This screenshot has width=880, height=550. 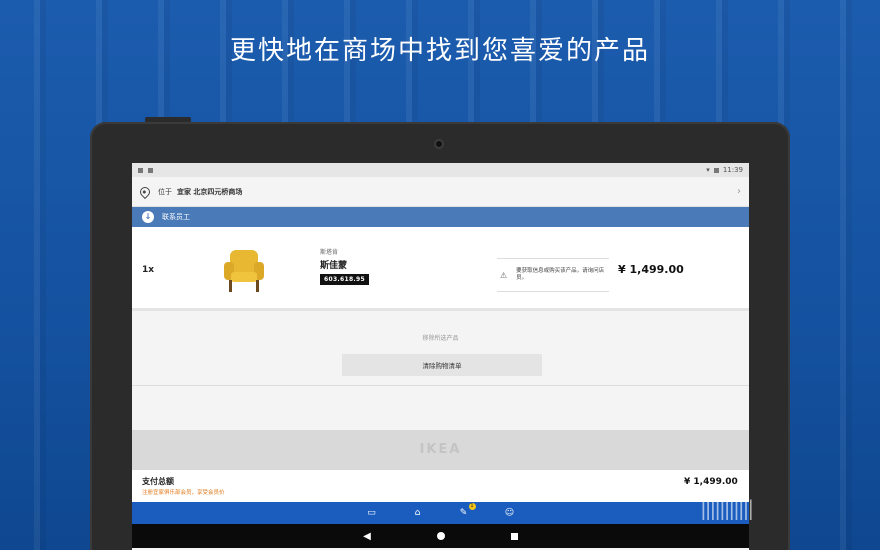 What do you see at coordinates (466, 511) in the screenshot?
I see `shopping-list-icon: ✎ 1` at bounding box center [466, 511].